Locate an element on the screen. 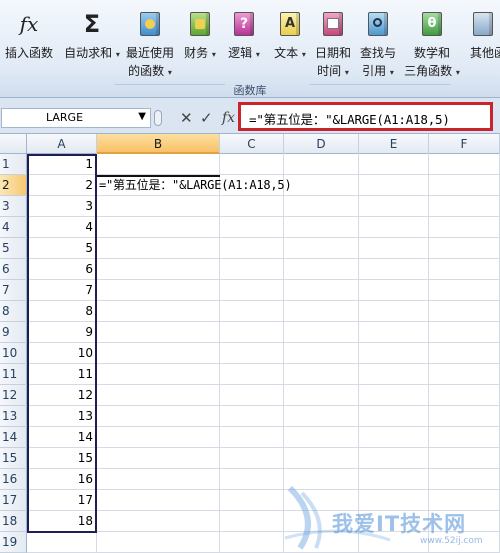 Image resolution: width=500 pixels, height=553 pixels. cell-a: 13 is located at coordinates (62, 416).